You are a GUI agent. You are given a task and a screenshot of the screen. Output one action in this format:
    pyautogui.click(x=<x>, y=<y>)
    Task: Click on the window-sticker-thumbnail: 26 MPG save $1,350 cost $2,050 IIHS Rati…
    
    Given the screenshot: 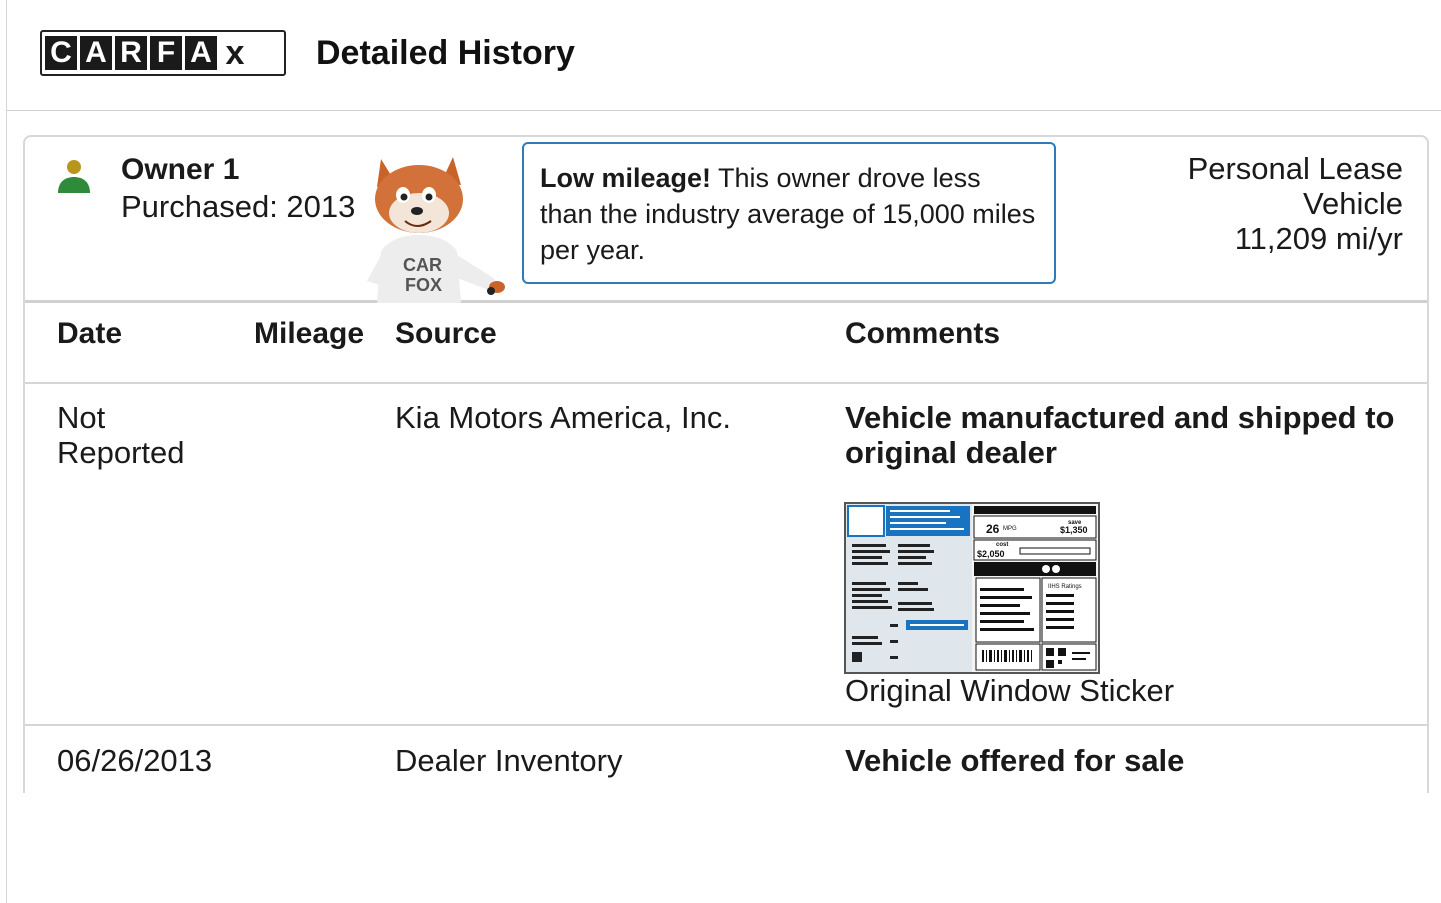 What is the action you would take?
    pyautogui.click(x=972, y=588)
    